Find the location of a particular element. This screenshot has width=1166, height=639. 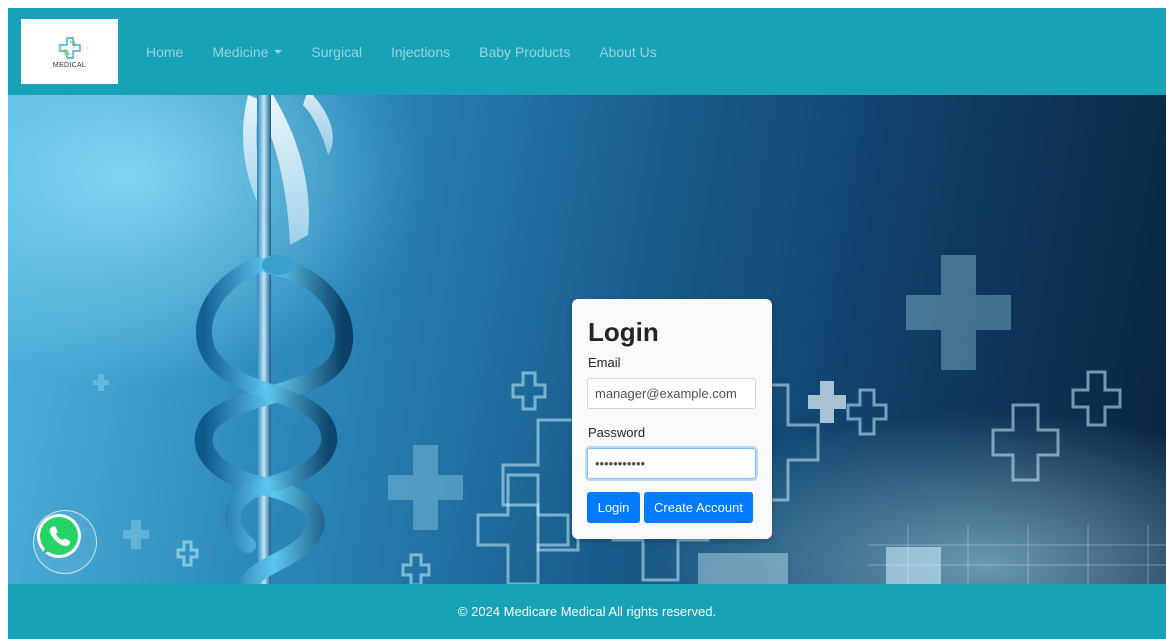

login-title: Login is located at coordinates (623, 332).